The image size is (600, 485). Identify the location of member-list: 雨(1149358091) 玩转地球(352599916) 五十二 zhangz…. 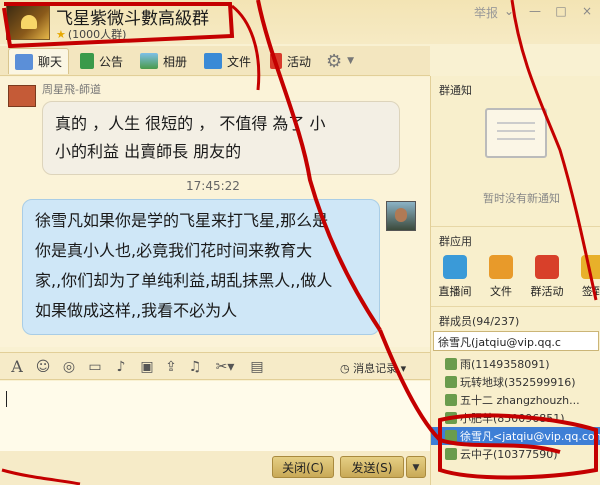
(515, 409).